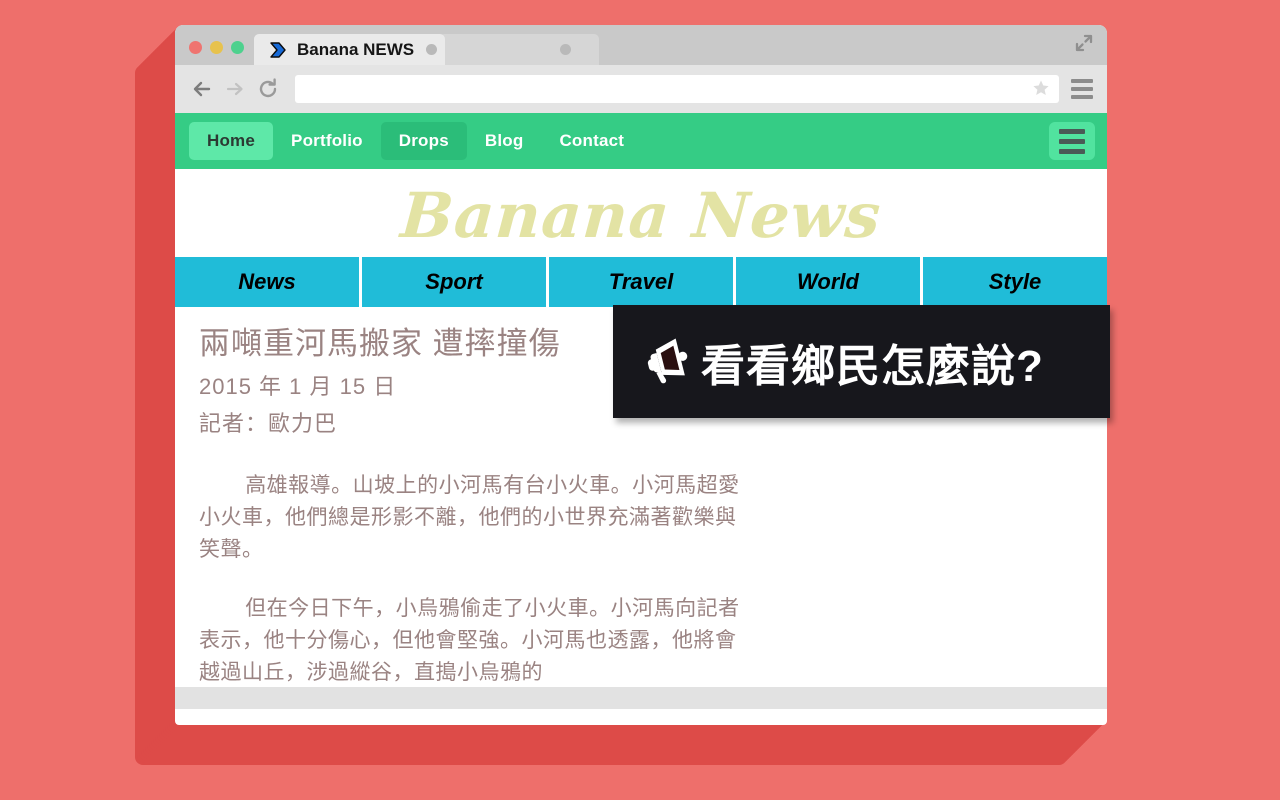 The width and height of the screenshot is (1280, 800). What do you see at coordinates (202, 89) in the screenshot?
I see `back-arrow-icon` at bounding box center [202, 89].